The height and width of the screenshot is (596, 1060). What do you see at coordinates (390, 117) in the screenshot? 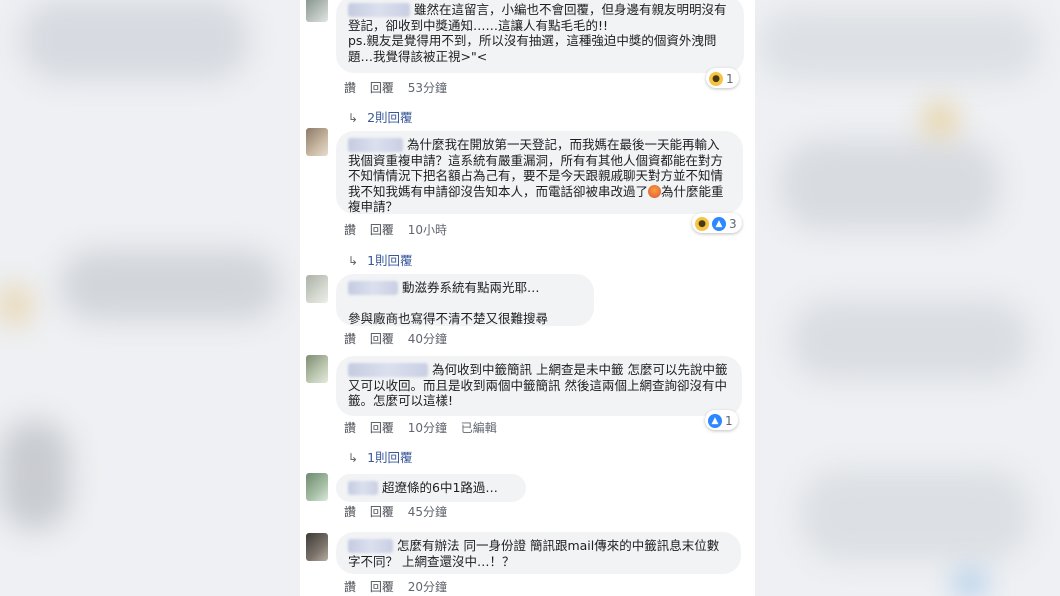
I see `view-replies-label: 2則回覆` at bounding box center [390, 117].